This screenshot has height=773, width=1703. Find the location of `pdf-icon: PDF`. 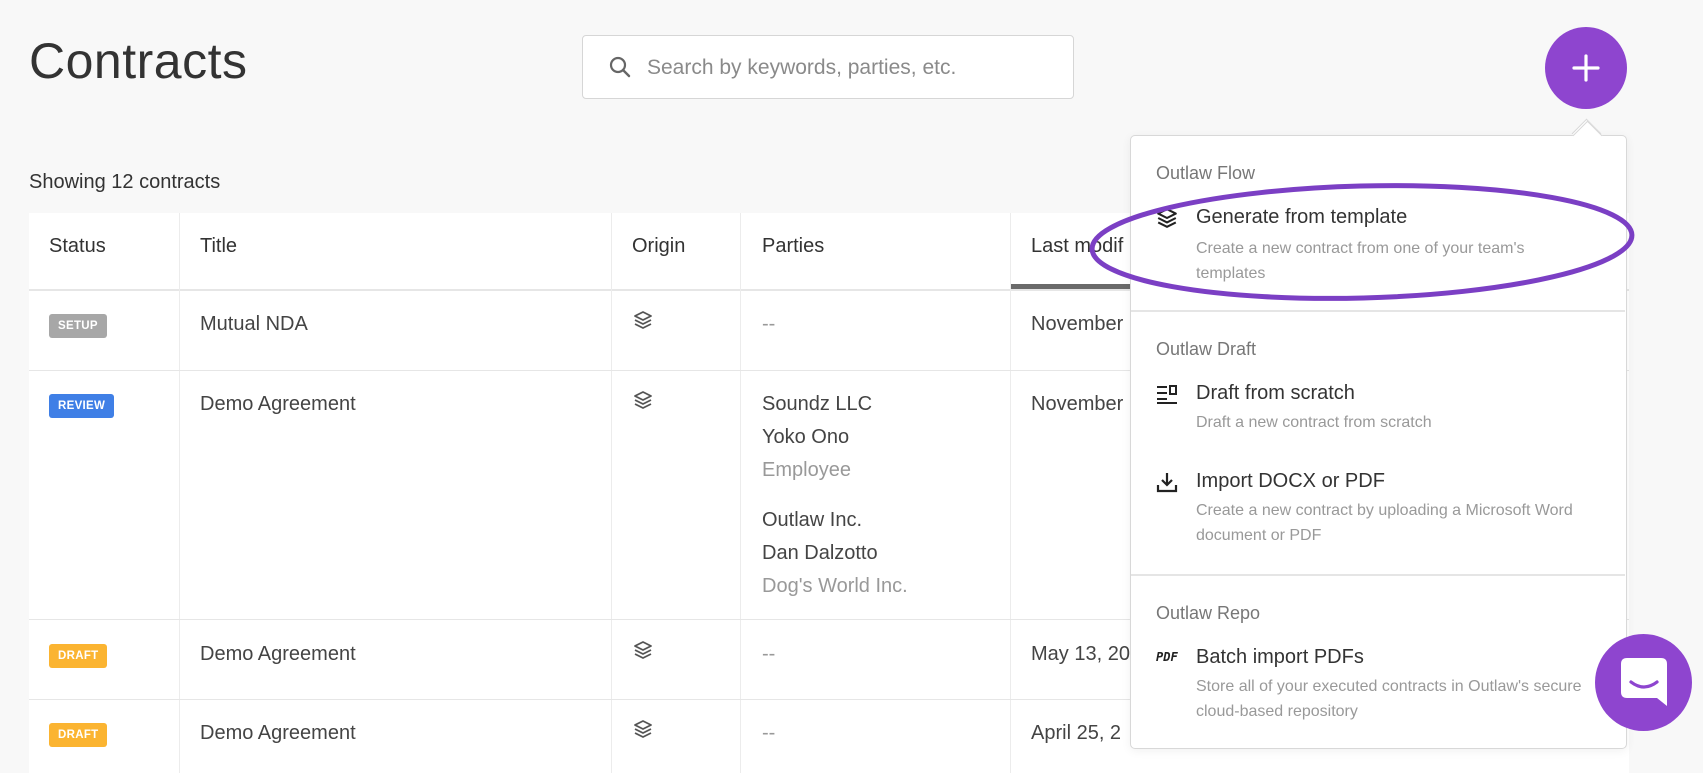

pdf-icon: PDF is located at coordinates (1167, 657).